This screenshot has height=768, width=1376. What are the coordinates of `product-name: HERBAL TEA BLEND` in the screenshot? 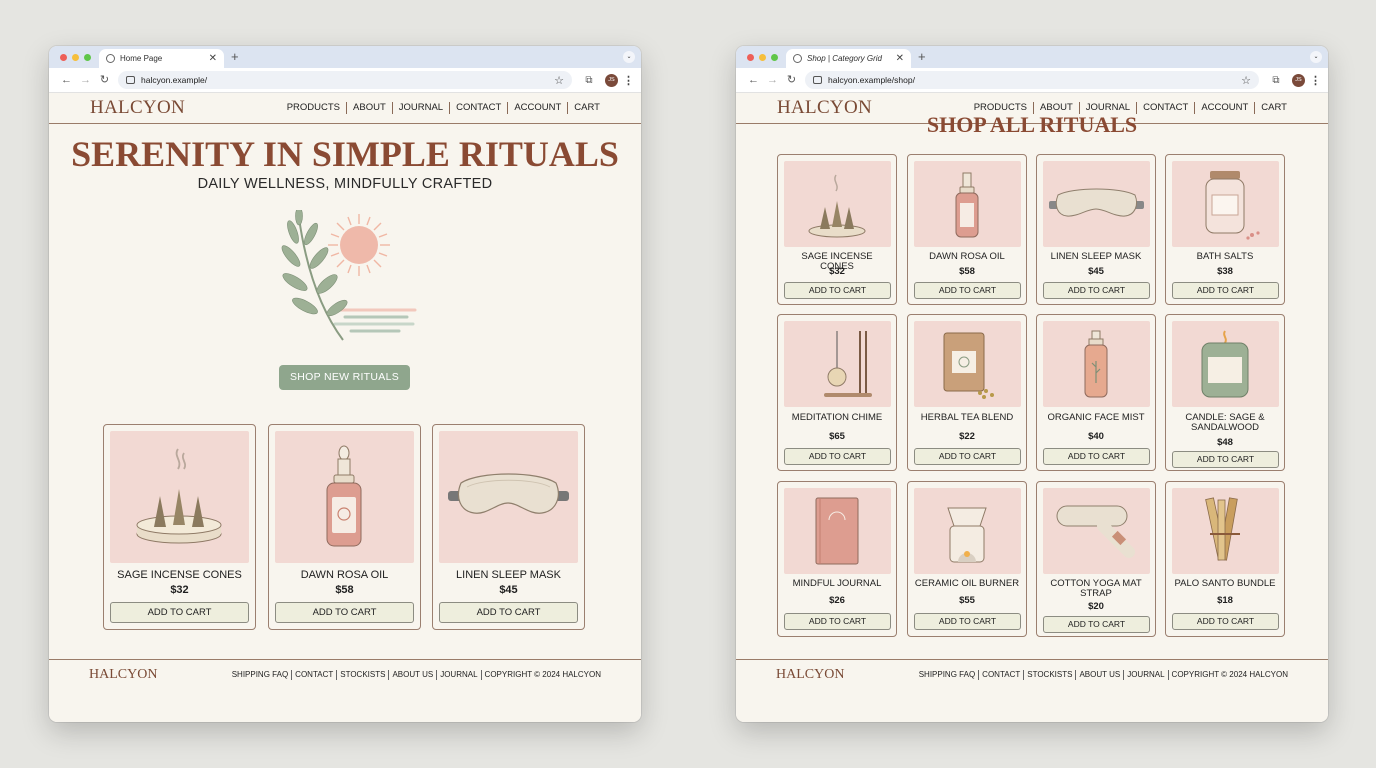 It's located at (967, 418).